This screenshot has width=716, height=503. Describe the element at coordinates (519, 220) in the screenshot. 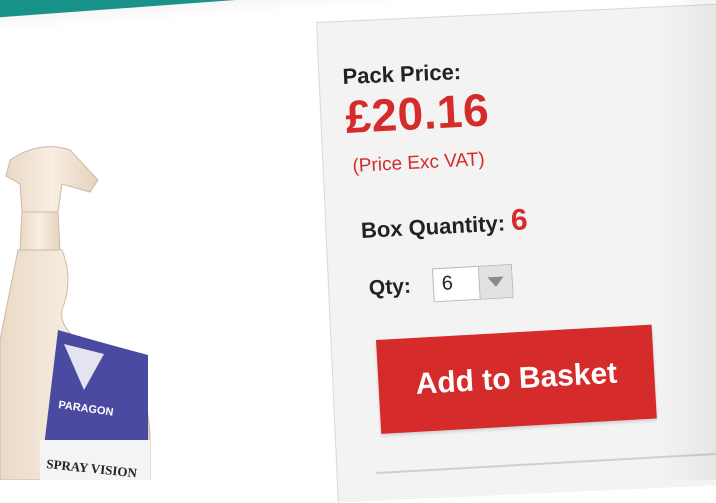

I see `box-quantity-value: 6` at that location.